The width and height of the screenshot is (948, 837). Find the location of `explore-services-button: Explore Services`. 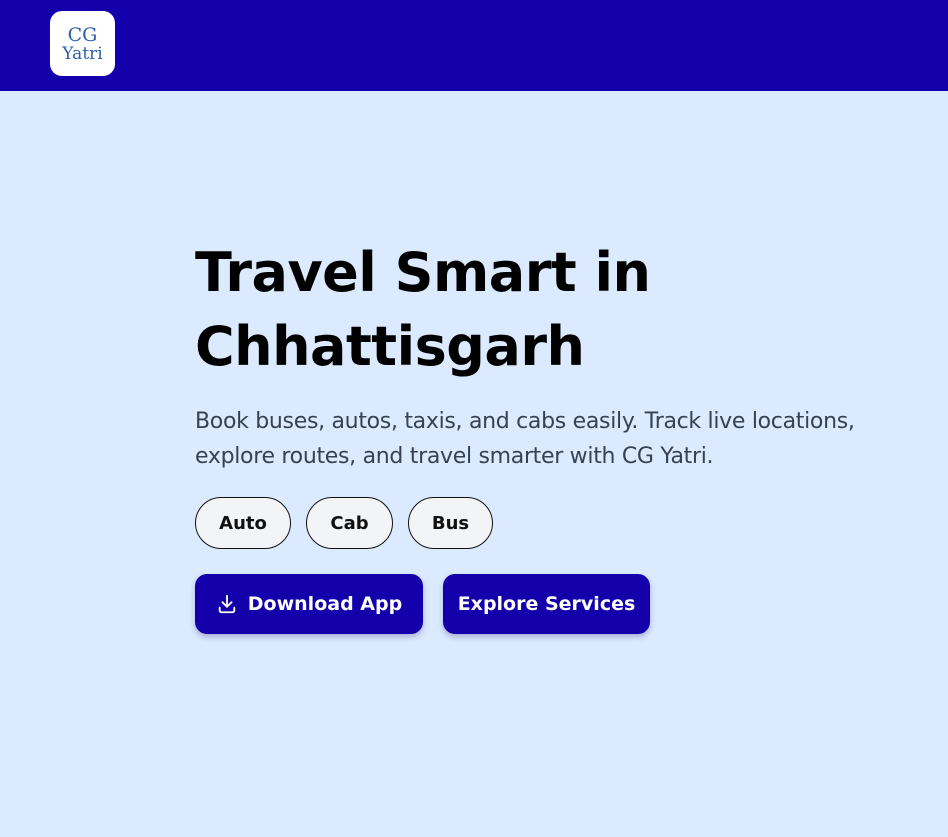

explore-services-button: Explore Services is located at coordinates (546, 604).